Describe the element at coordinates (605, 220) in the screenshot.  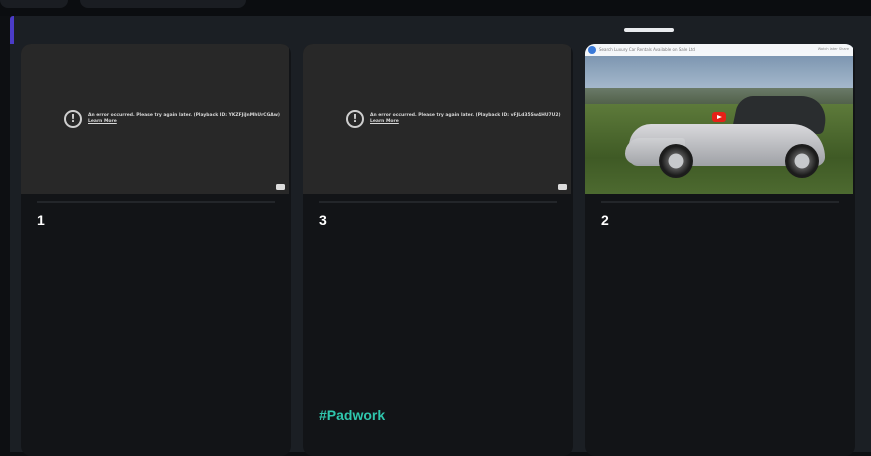
I see `card-number: 2` at that location.